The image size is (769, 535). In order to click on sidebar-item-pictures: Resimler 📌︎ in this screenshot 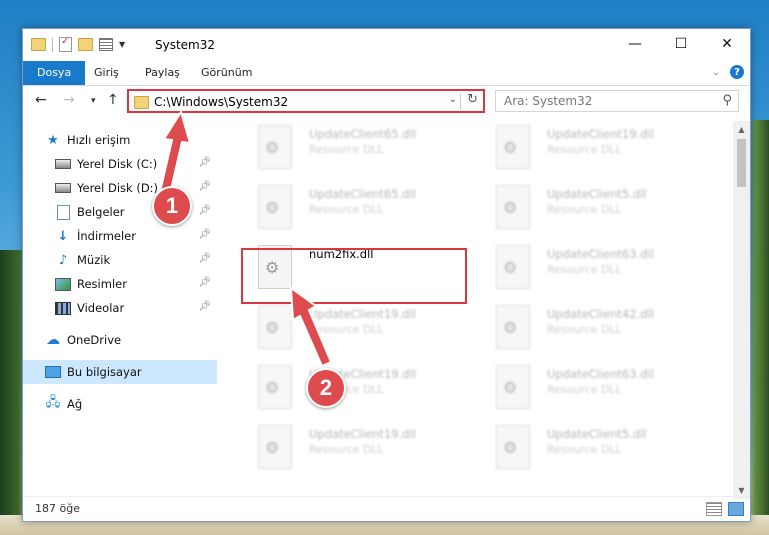, I will do `click(120, 284)`.